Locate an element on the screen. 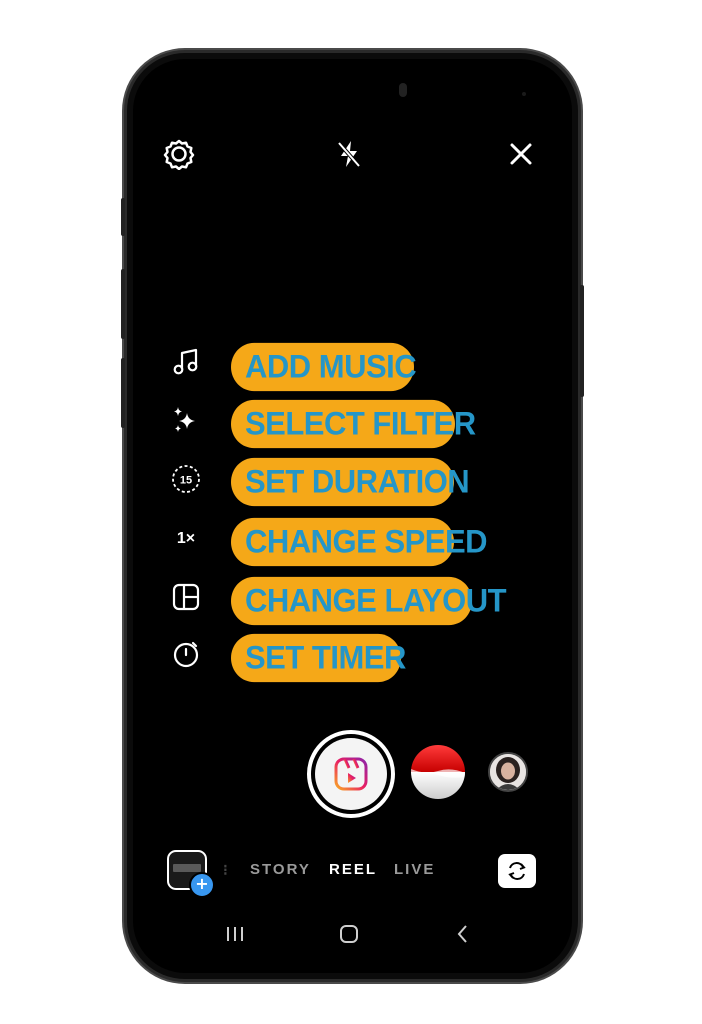  add-music-button is located at coordinates (186, 362).